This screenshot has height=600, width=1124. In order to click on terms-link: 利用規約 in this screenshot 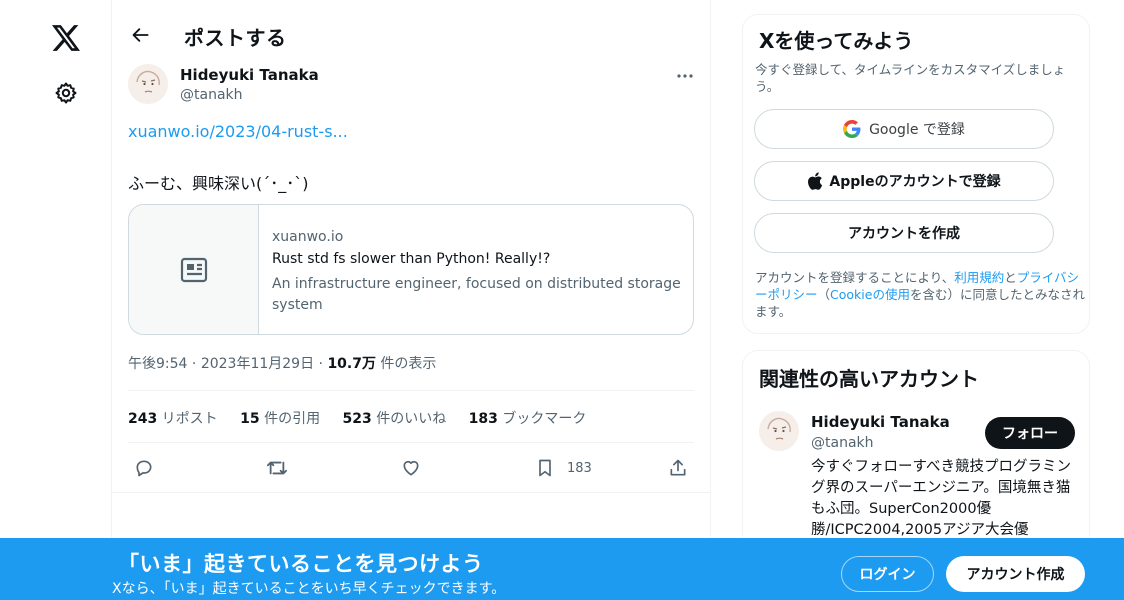, I will do `click(979, 277)`.